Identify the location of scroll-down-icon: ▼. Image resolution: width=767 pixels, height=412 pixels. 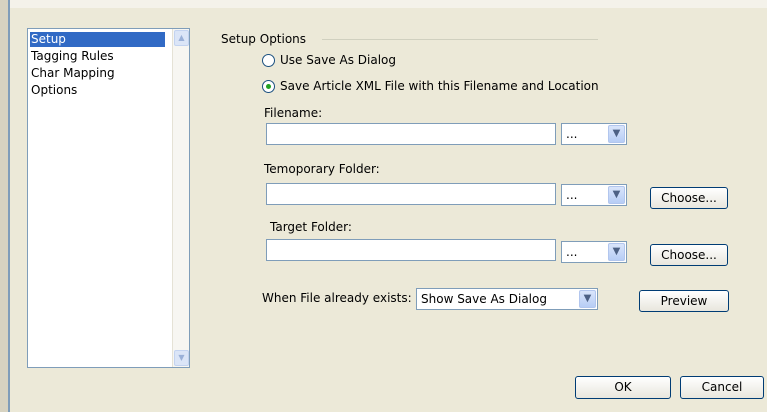
(181, 358).